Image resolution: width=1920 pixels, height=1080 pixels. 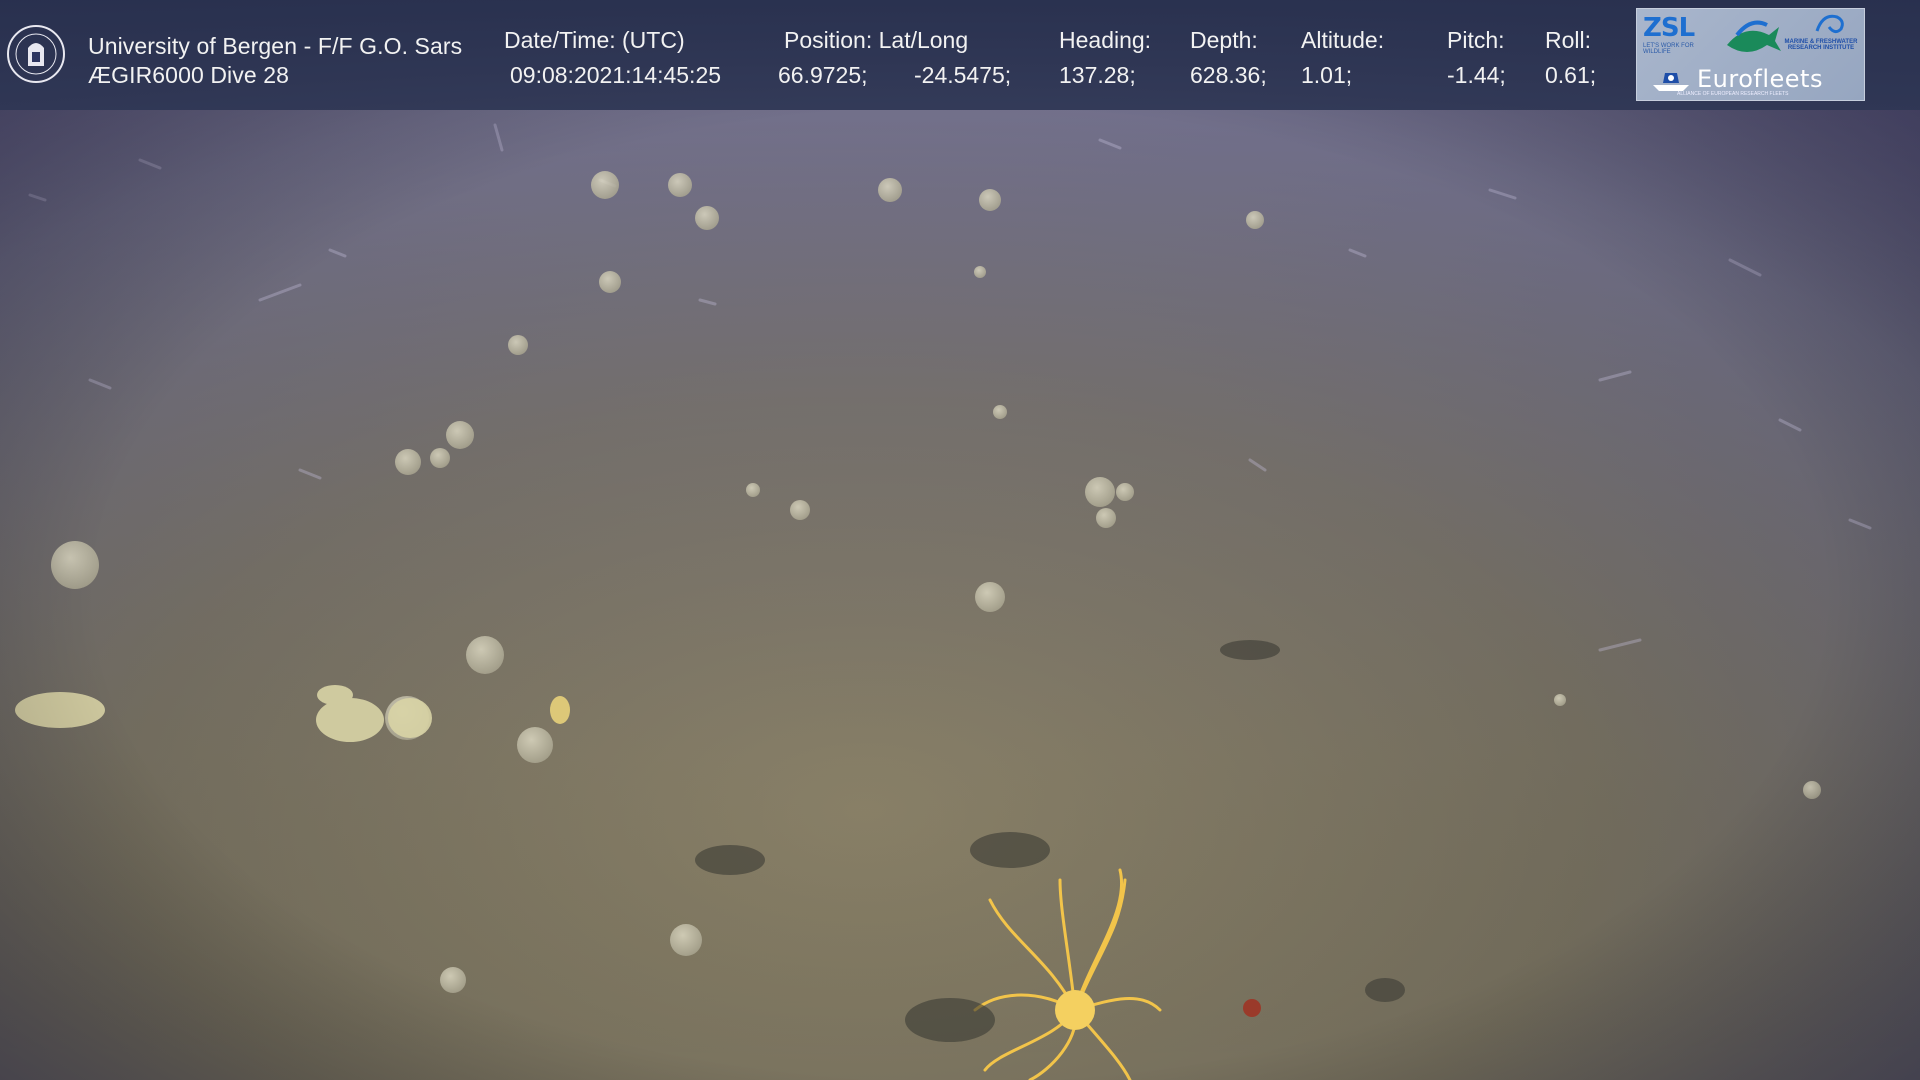 I want to click on depth-value: 628.36;, so click(x=1228, y=75).